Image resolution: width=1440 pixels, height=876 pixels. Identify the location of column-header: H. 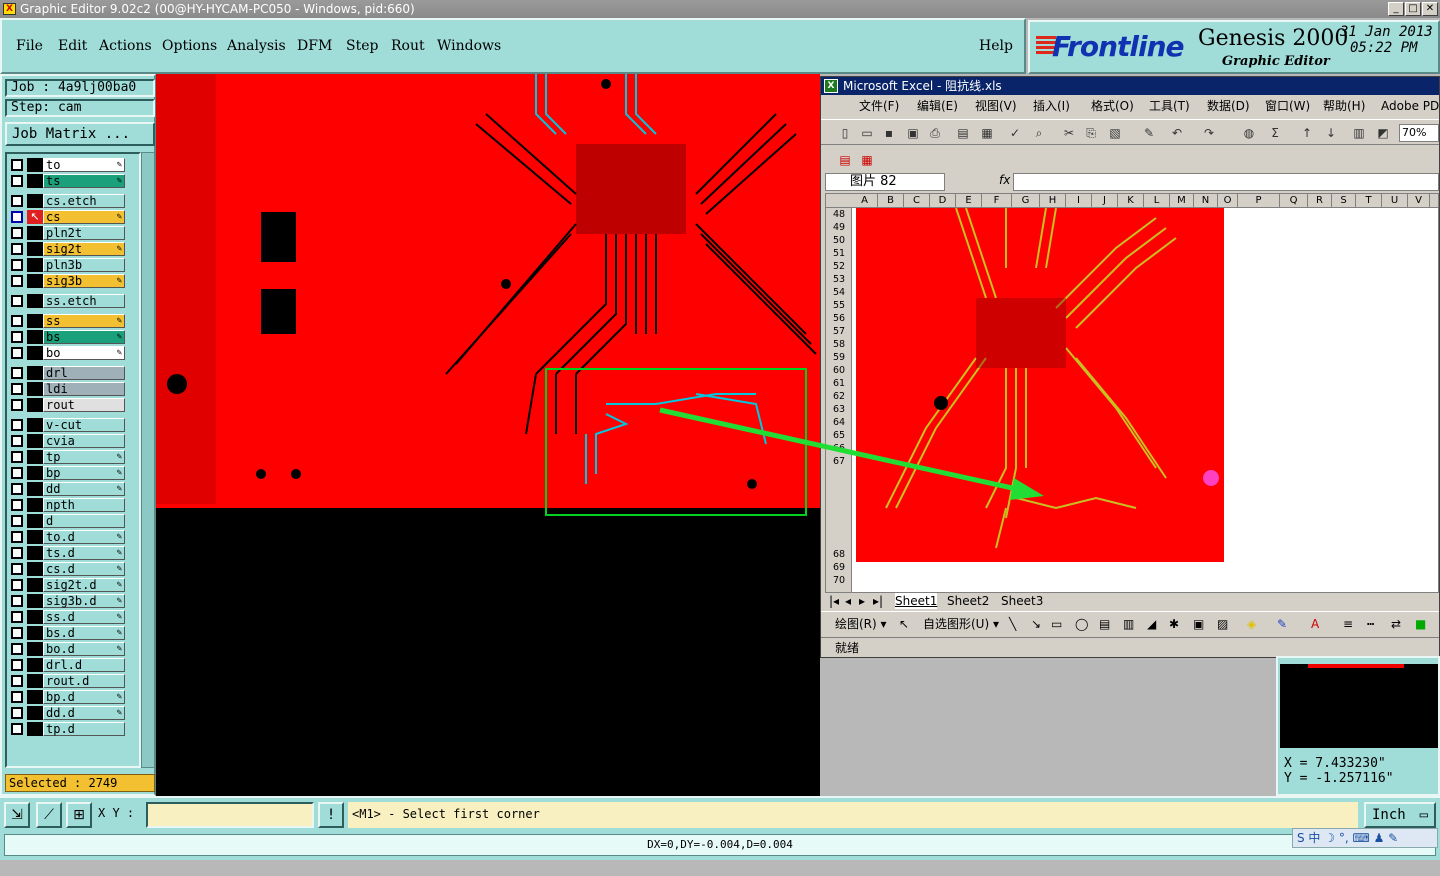
(1053, 201).